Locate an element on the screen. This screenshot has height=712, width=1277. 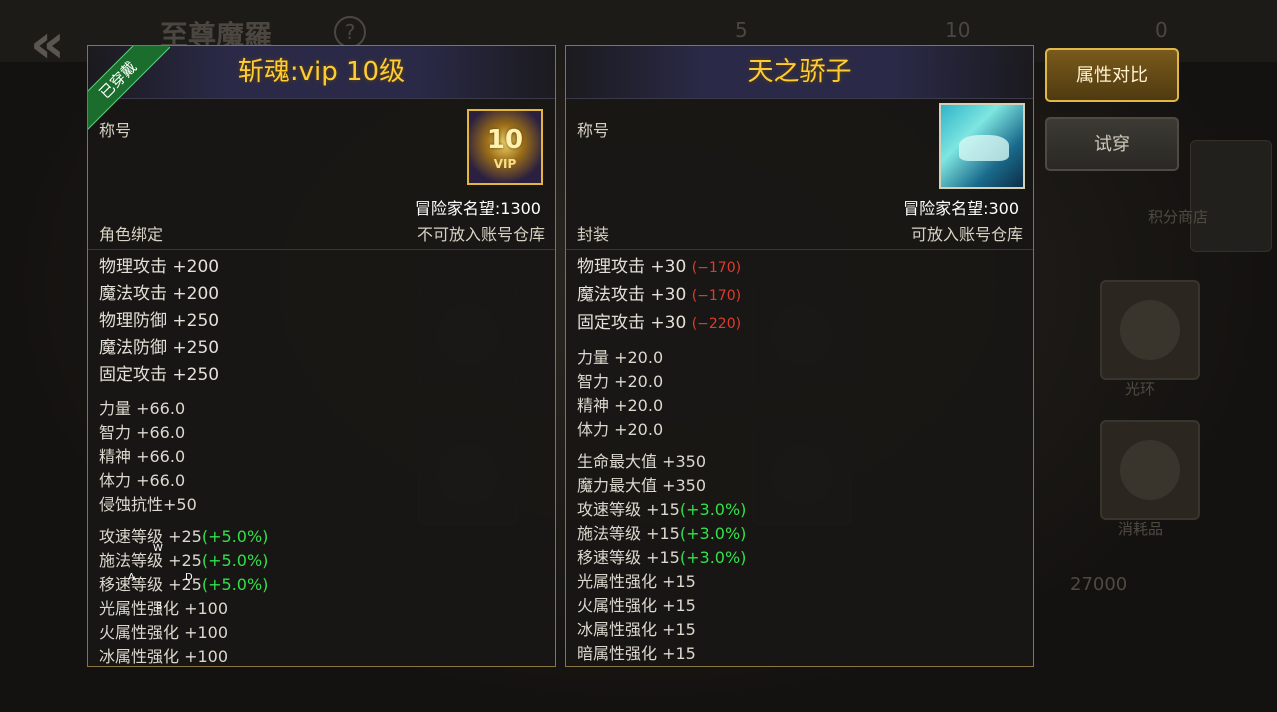
stat-line: 物理攻击 +200 is located at coordinates (327, 267).